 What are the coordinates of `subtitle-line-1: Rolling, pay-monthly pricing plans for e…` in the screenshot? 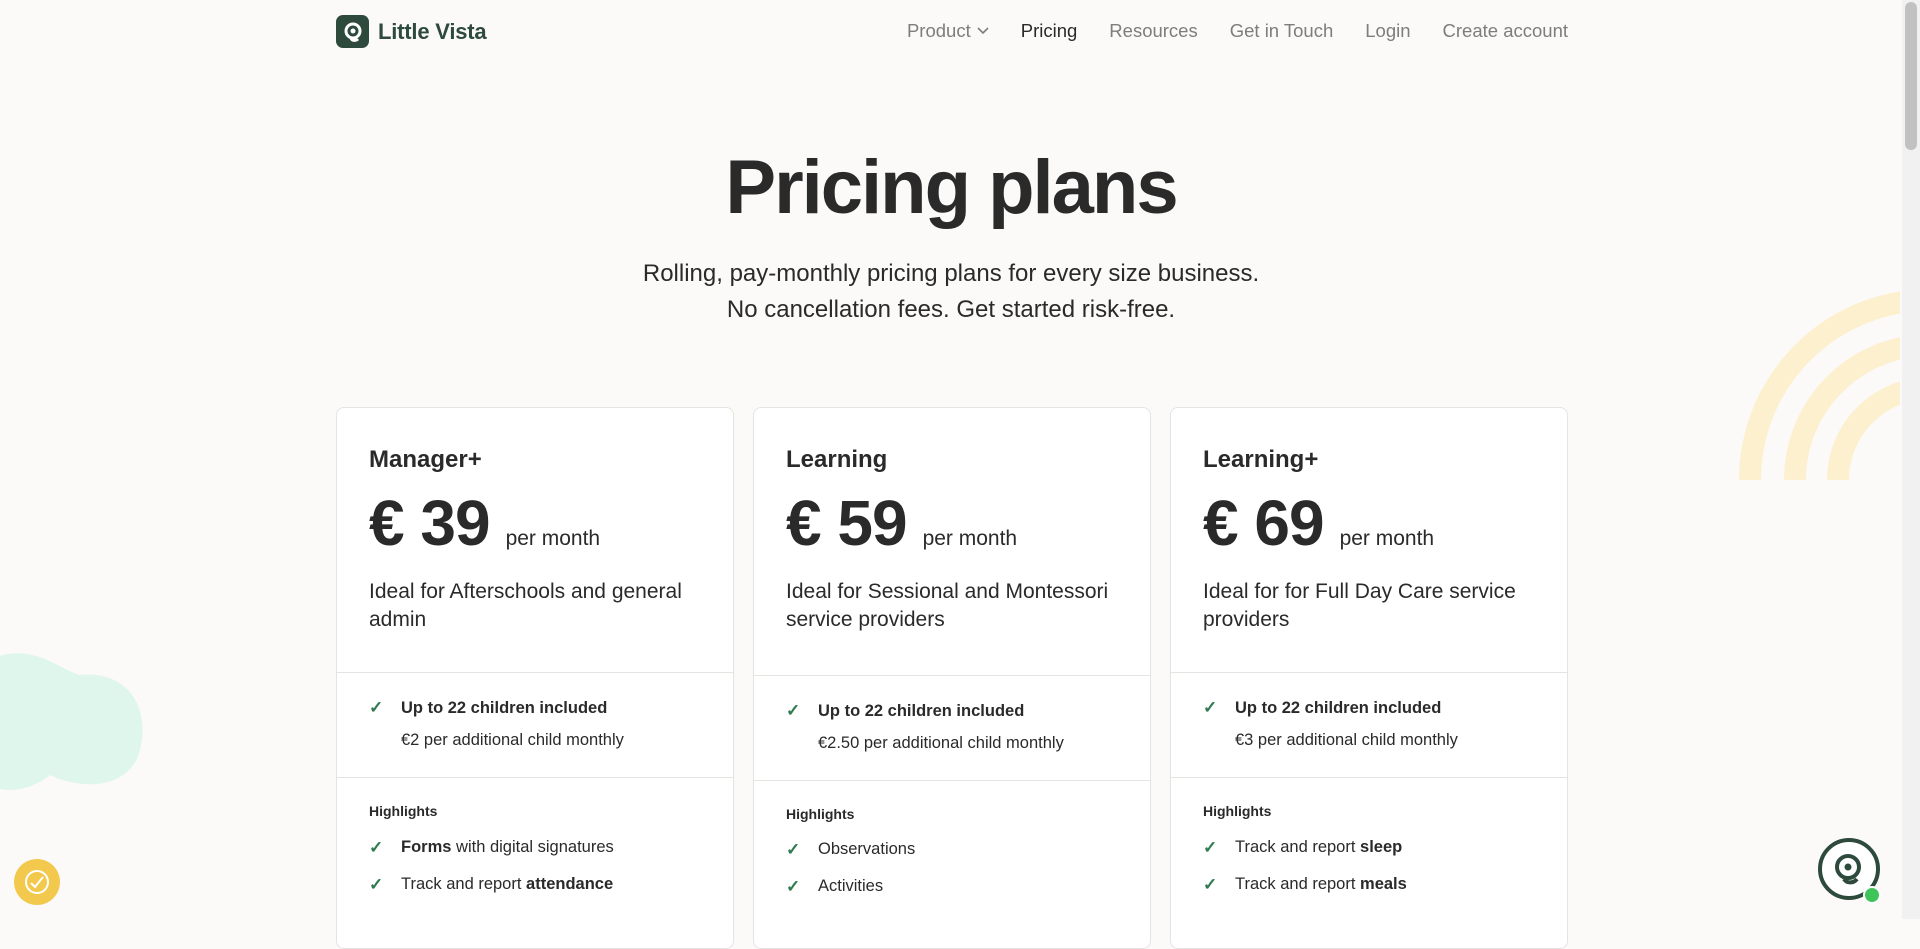 It's located at (951, 273).